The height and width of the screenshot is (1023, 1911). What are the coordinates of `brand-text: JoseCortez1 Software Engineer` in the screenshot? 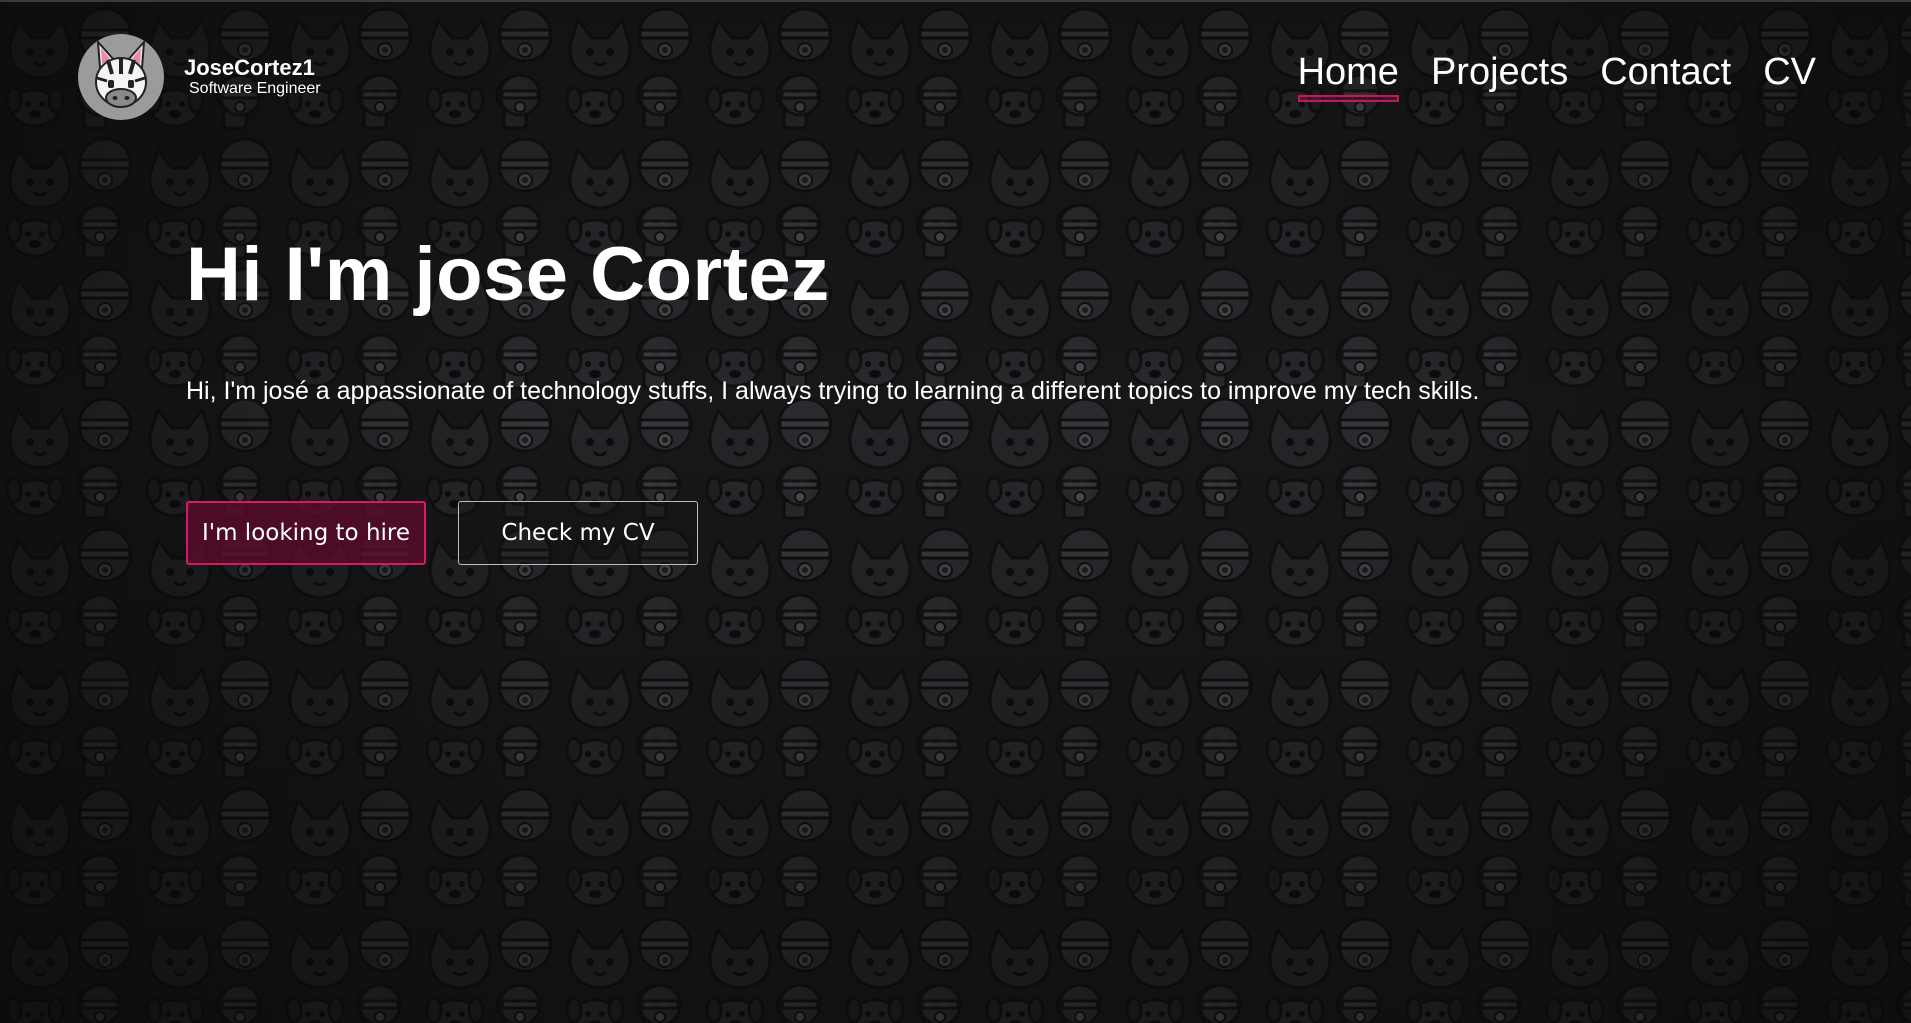 It's located at (252, 77).